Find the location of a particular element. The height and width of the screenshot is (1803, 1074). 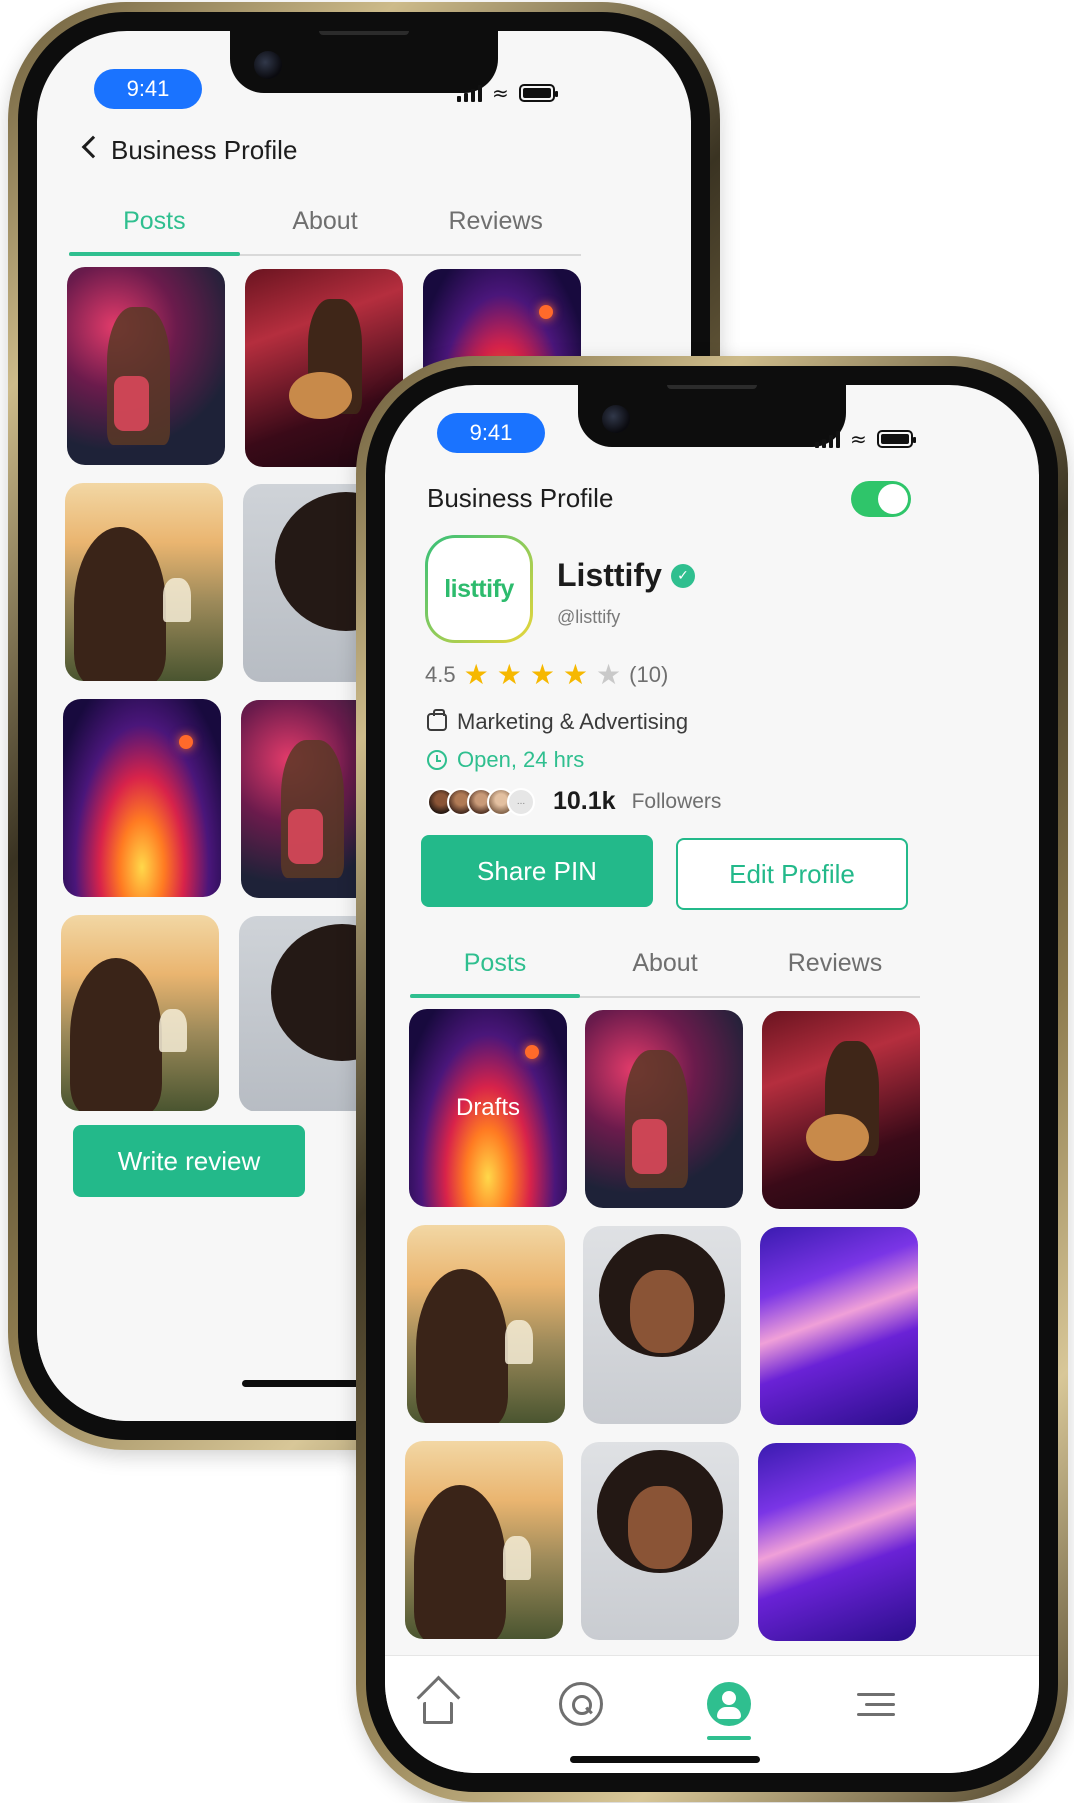

logo-text: listtify is located at coordinates (479, 588).